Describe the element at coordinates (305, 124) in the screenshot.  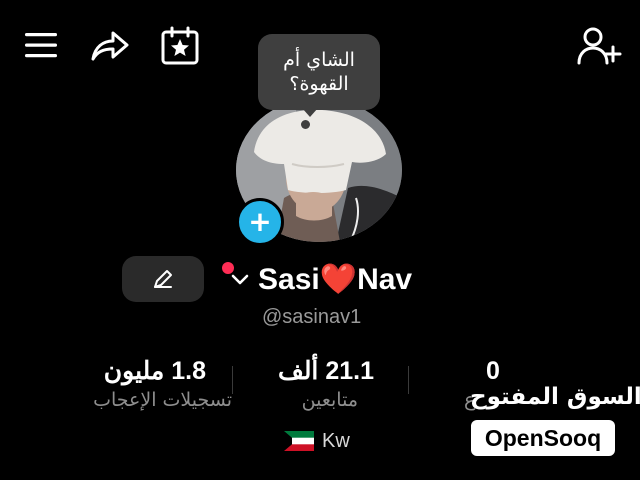
I see `note-bubble-dot` at that location.